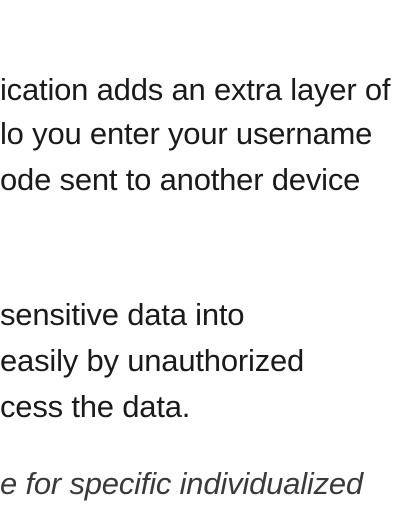  Describe the element at coordinates (95, 406) in the screenshot. I see `paragraph-encryption-line-3: cess the data.` at that location.